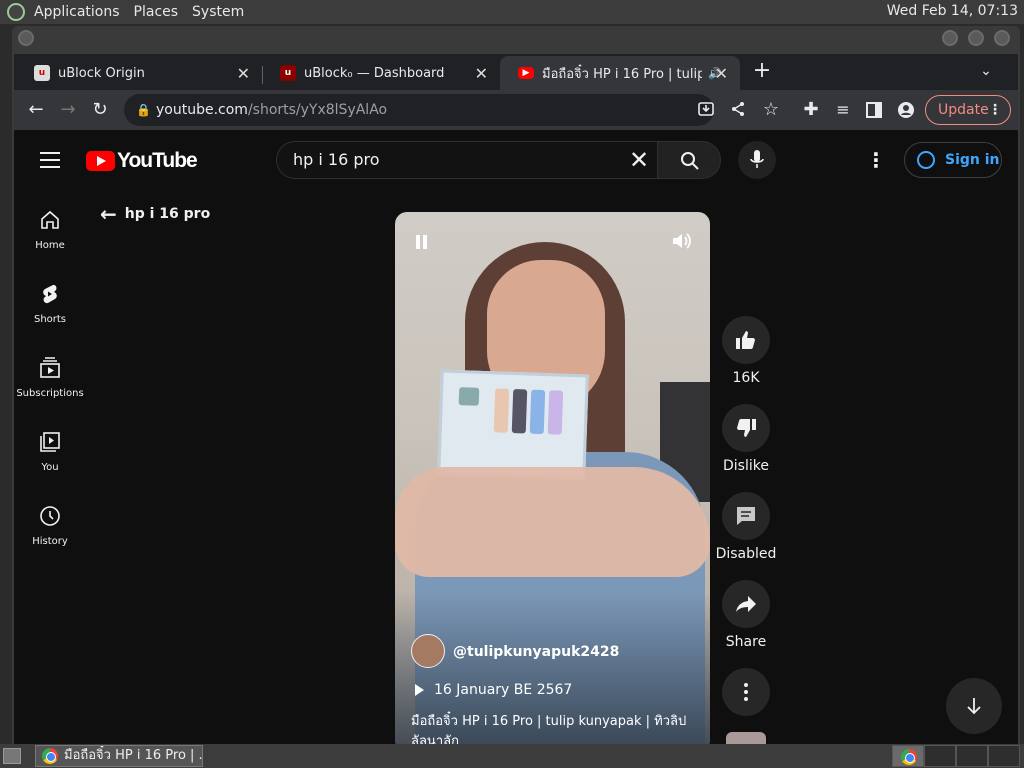 The image size is (1024, 768). I want to click on search-button, so click(689, 160).